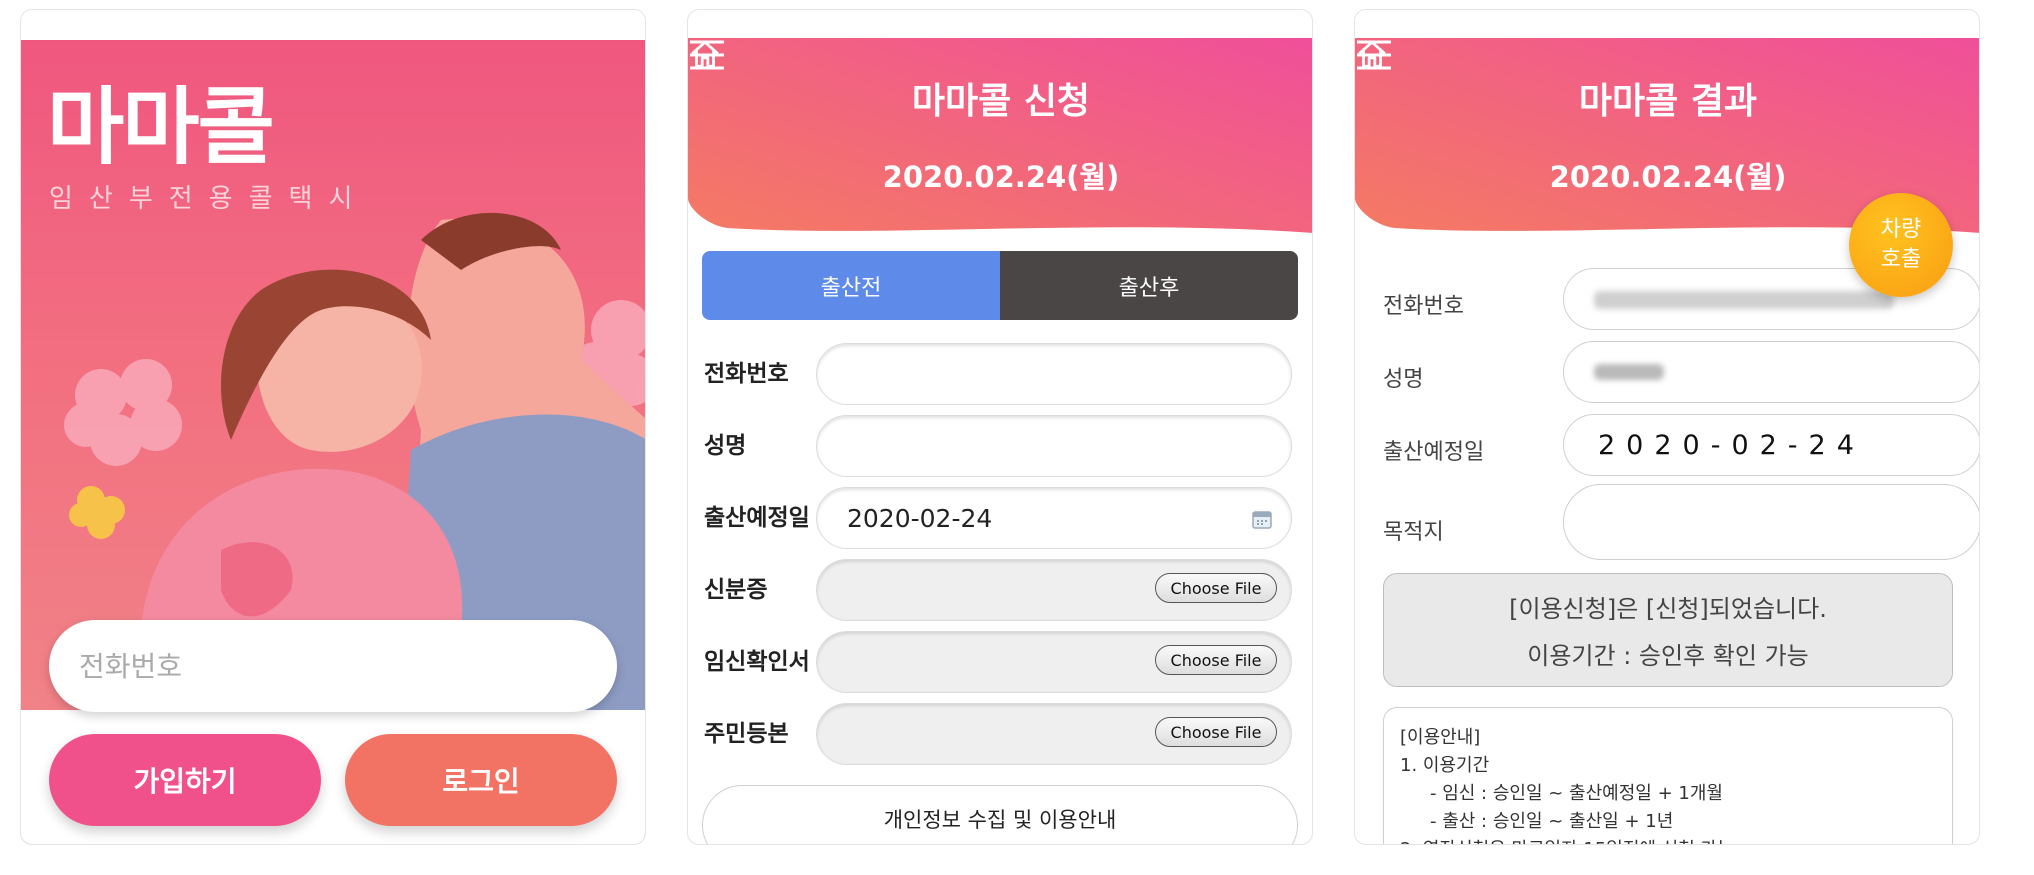 The height and width of the screenshot is (875, 2034). I want to click on phone-row: 전화번호, so click(1001, 374).